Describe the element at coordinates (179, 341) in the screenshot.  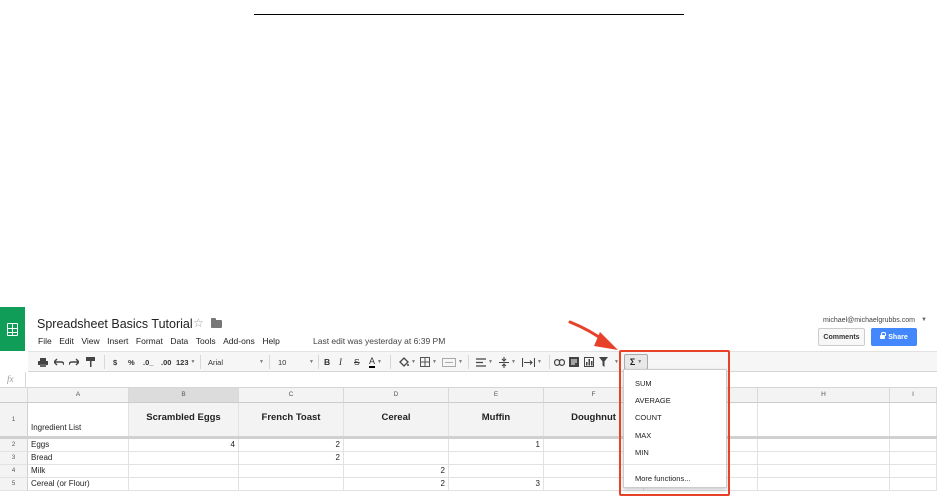
I see `menu-data: Data` at that location.